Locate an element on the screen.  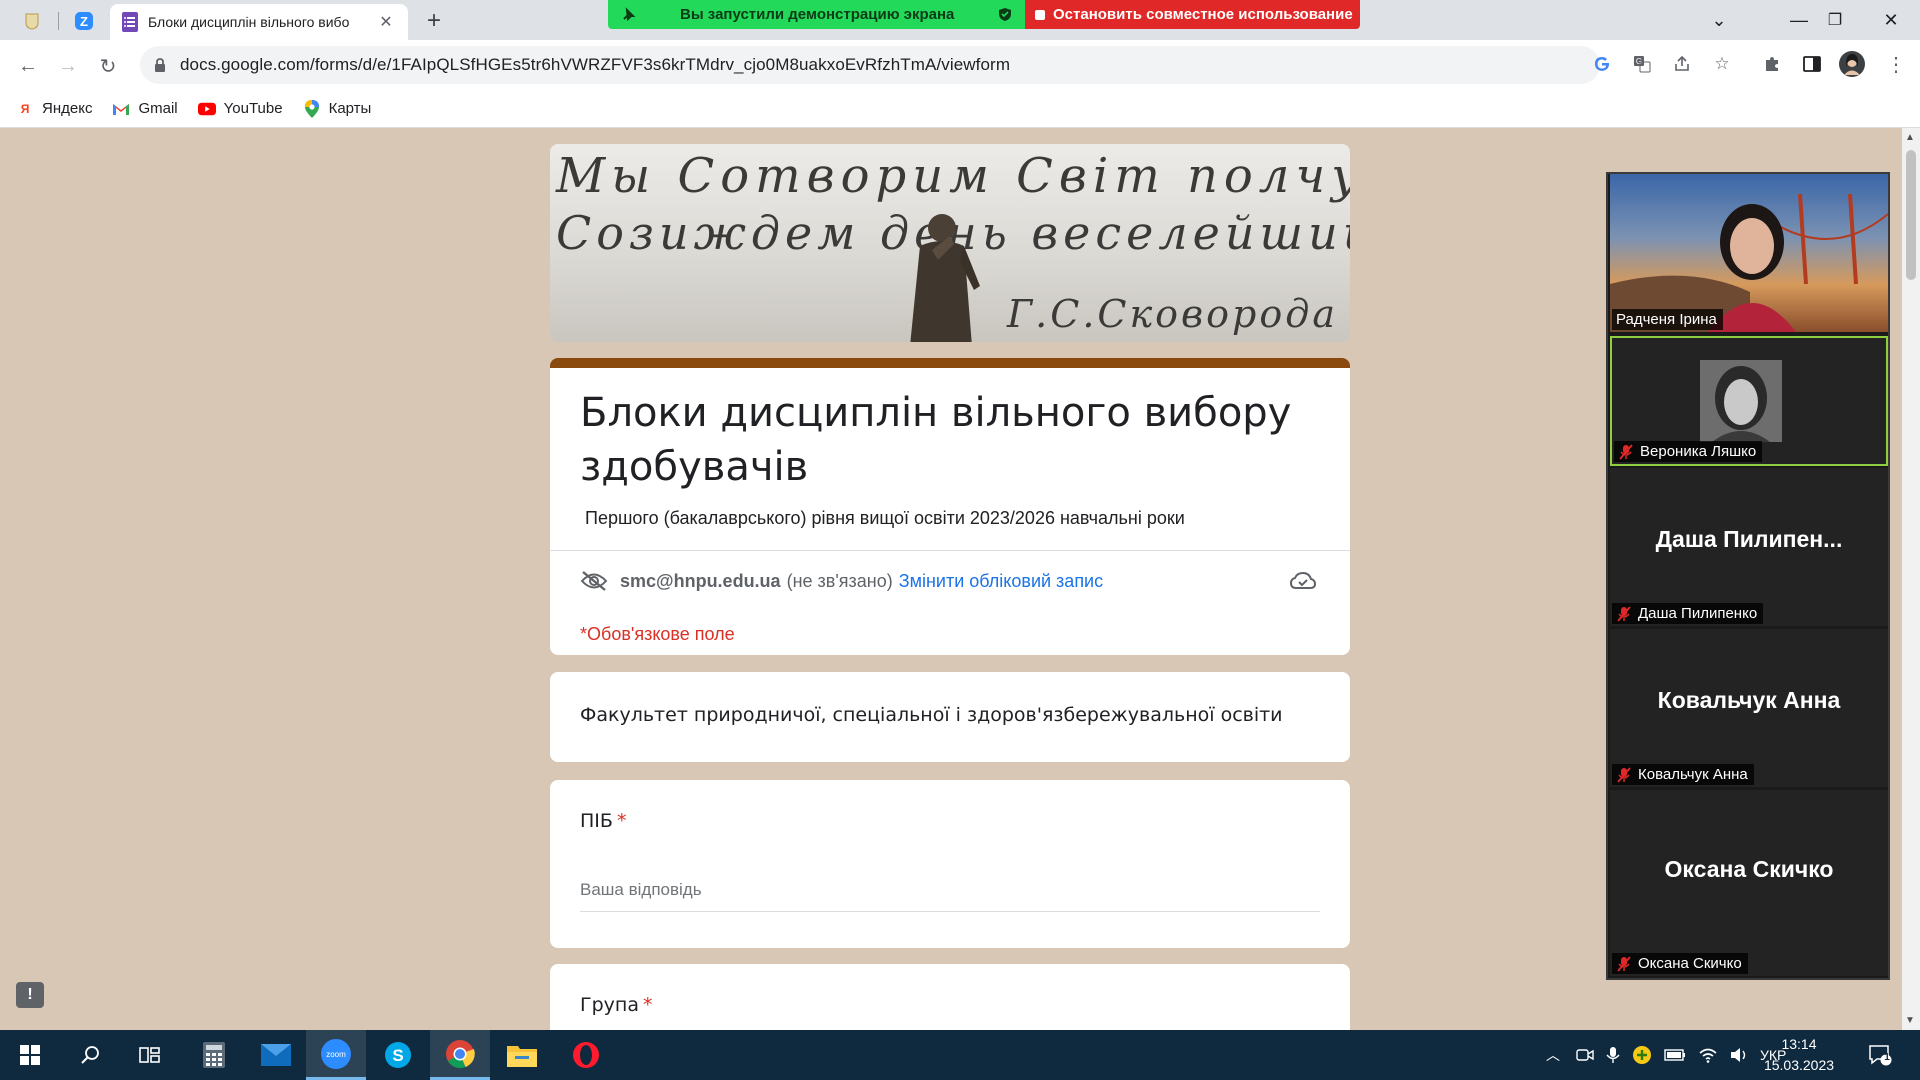
system-tray: ︿ УКР is located at coordinates (1666, 1055).